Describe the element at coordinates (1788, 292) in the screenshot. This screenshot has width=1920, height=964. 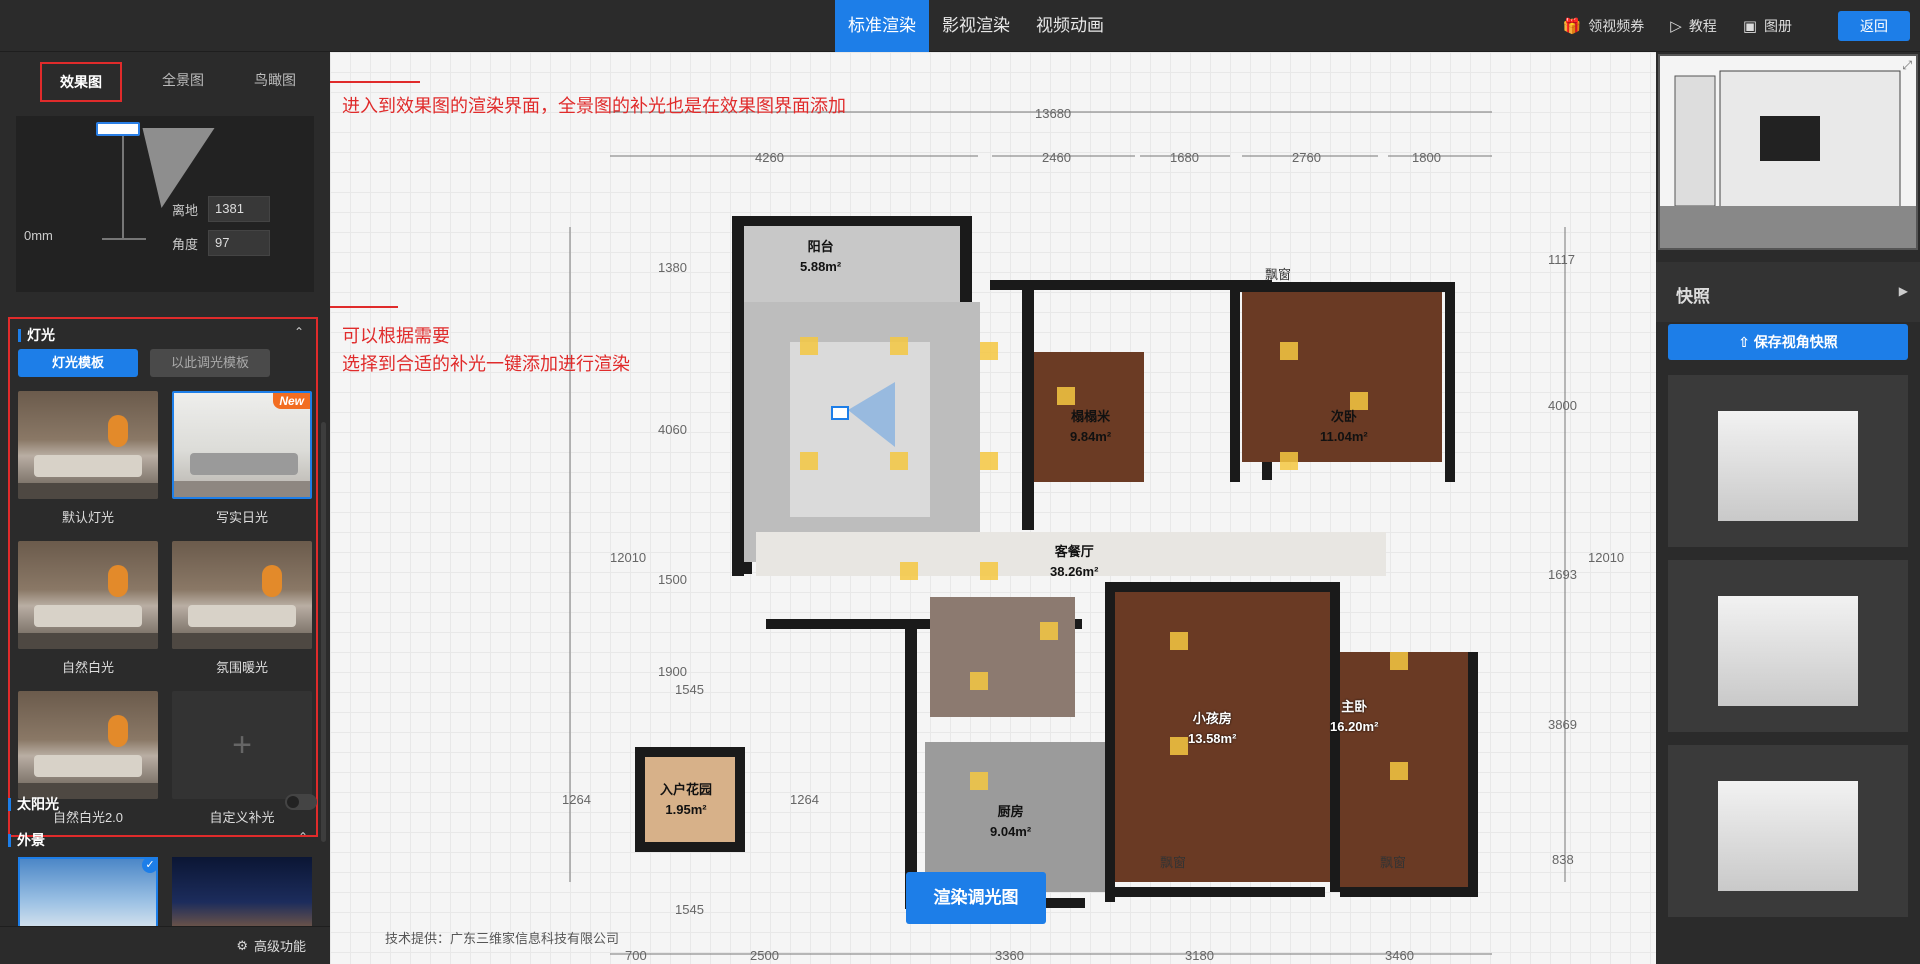
I see `snapshot-header: 快照 ▶` at that location.